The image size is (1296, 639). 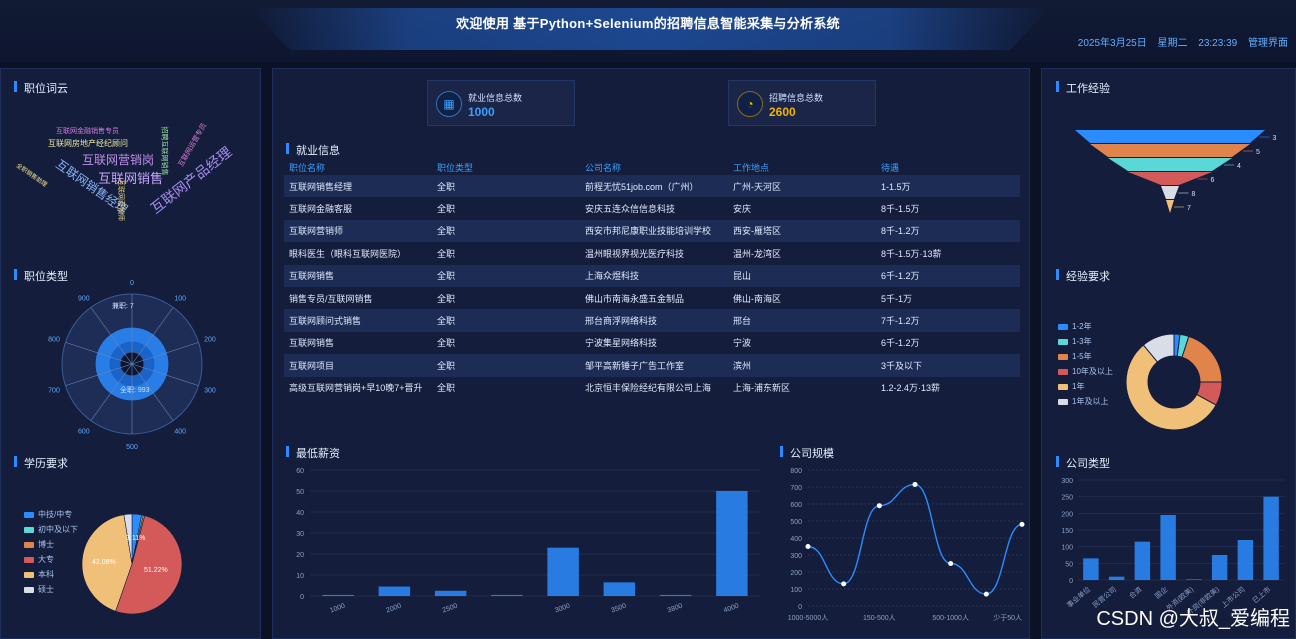 What do you see at coordinates (802, 167) in the screenshot?
I see `column-header: 工作地点` at bounding box center [802, 167].